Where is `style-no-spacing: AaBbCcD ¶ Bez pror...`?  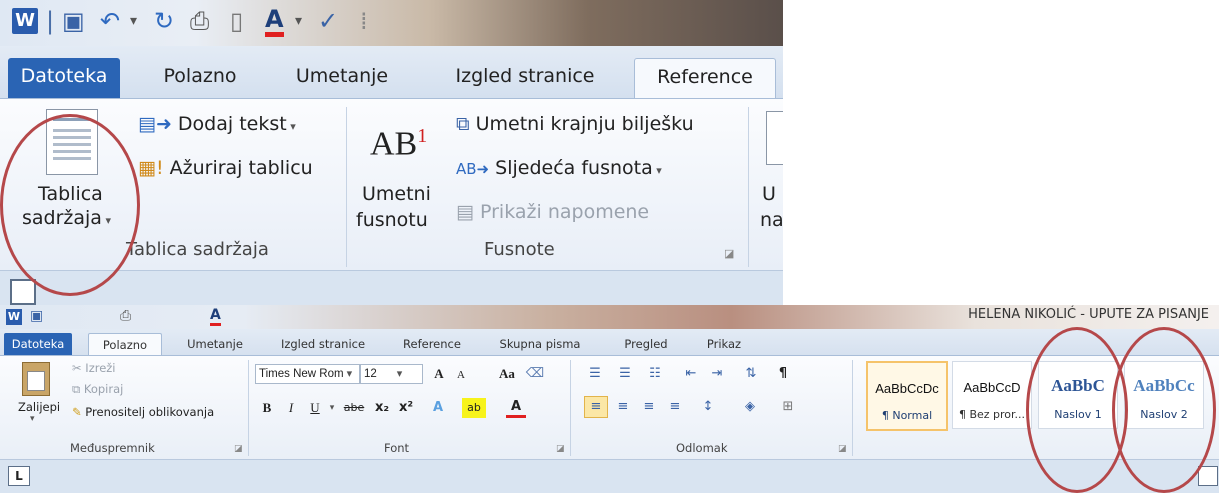 style-no-spacing: AaBbCcD ¶ Bez pror... is located at coordinates (992, 395).